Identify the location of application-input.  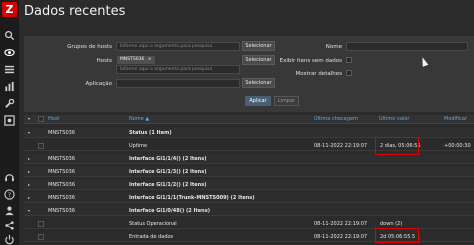
(178, 83).